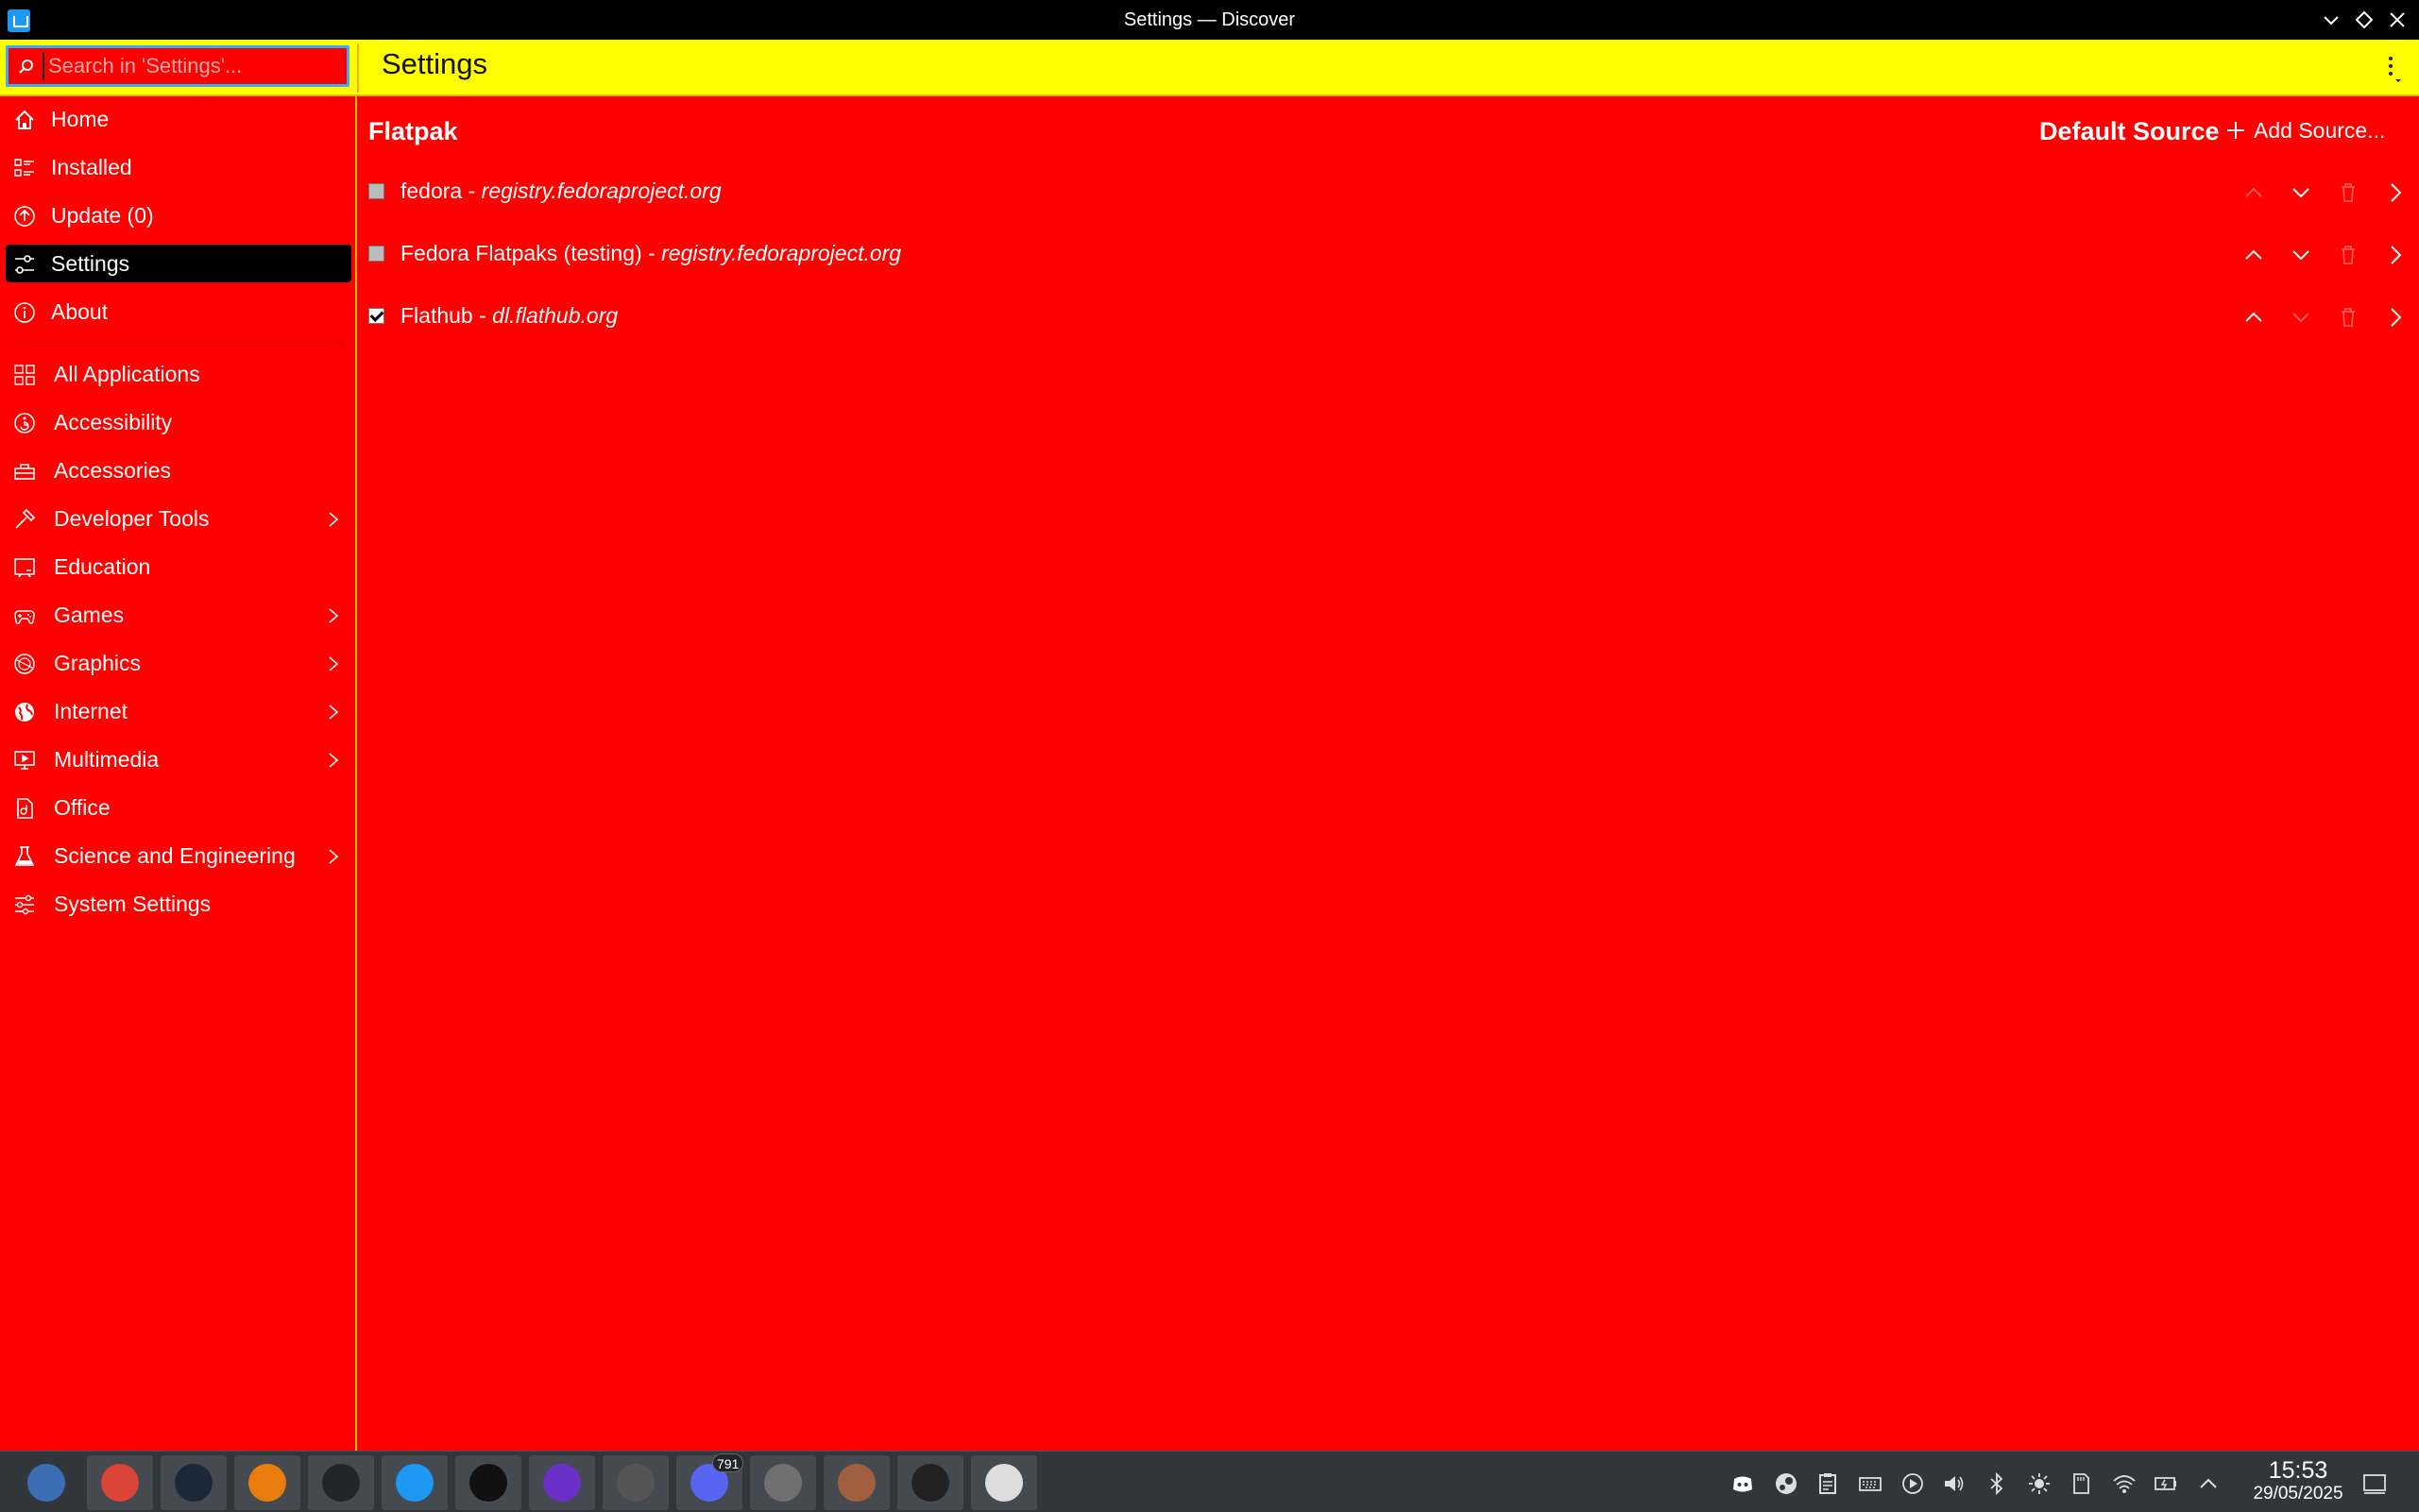 This screenshot has height=1512, width=2419. I want to click on sidebar-item-accessibility: Accessibility, so click(178, 422).